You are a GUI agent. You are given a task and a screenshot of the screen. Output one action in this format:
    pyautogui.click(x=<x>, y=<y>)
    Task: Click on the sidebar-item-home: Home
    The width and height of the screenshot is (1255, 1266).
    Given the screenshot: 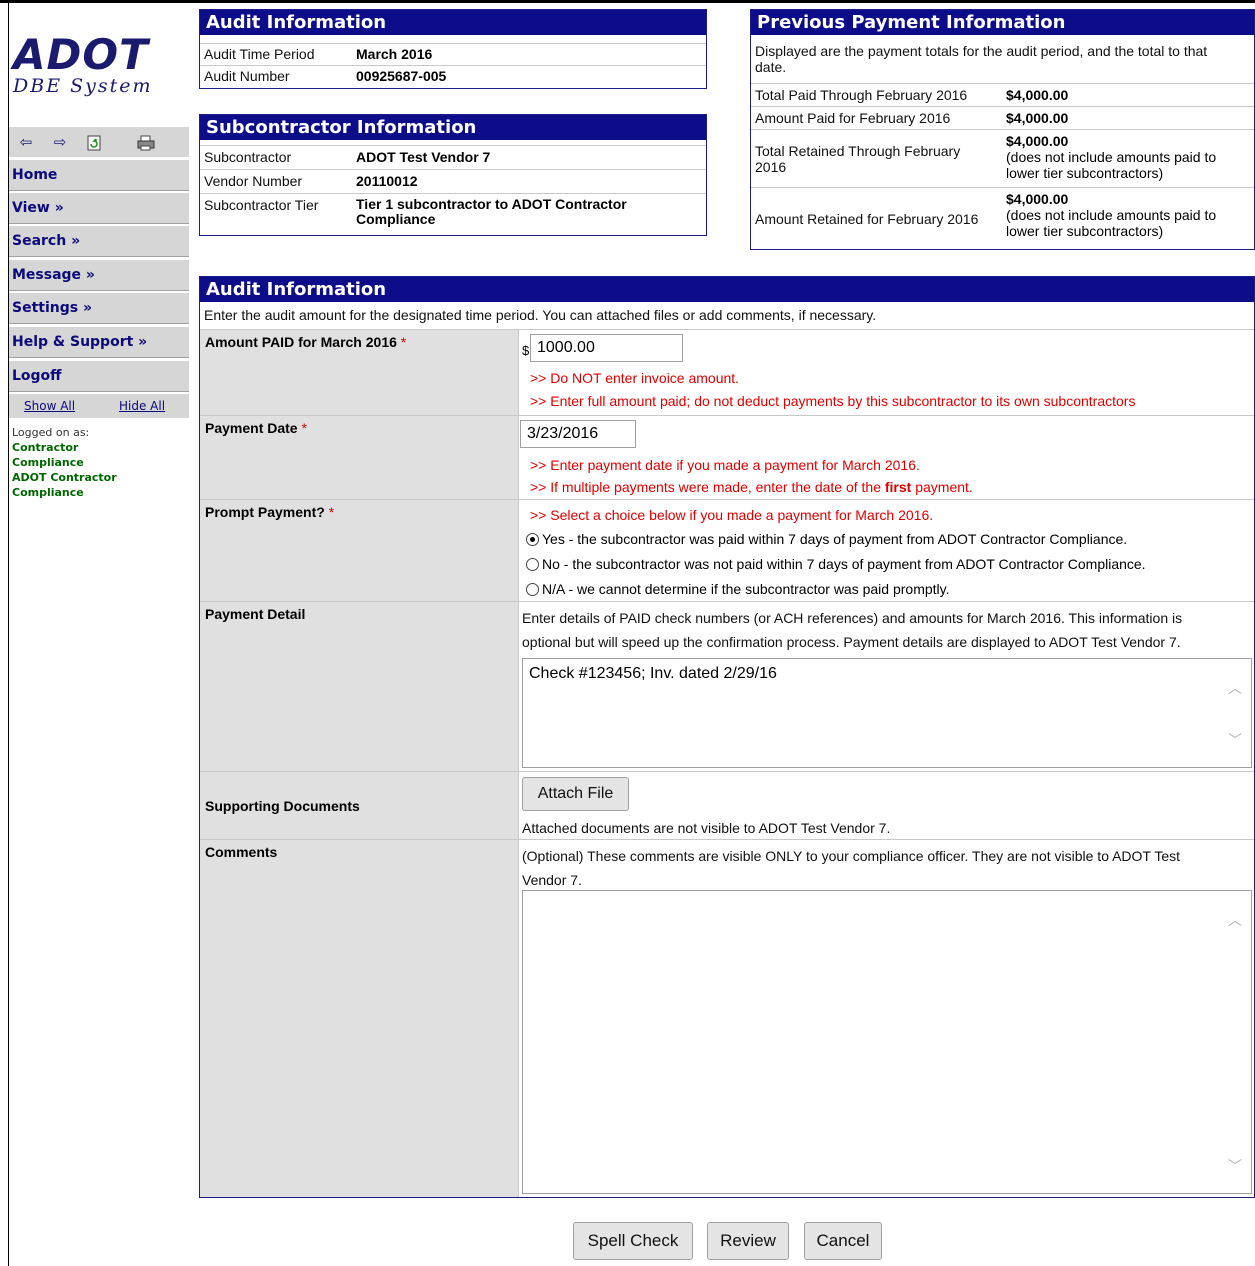 What is the action you would take?
    pyautogui.click(x=99, y=175)
    